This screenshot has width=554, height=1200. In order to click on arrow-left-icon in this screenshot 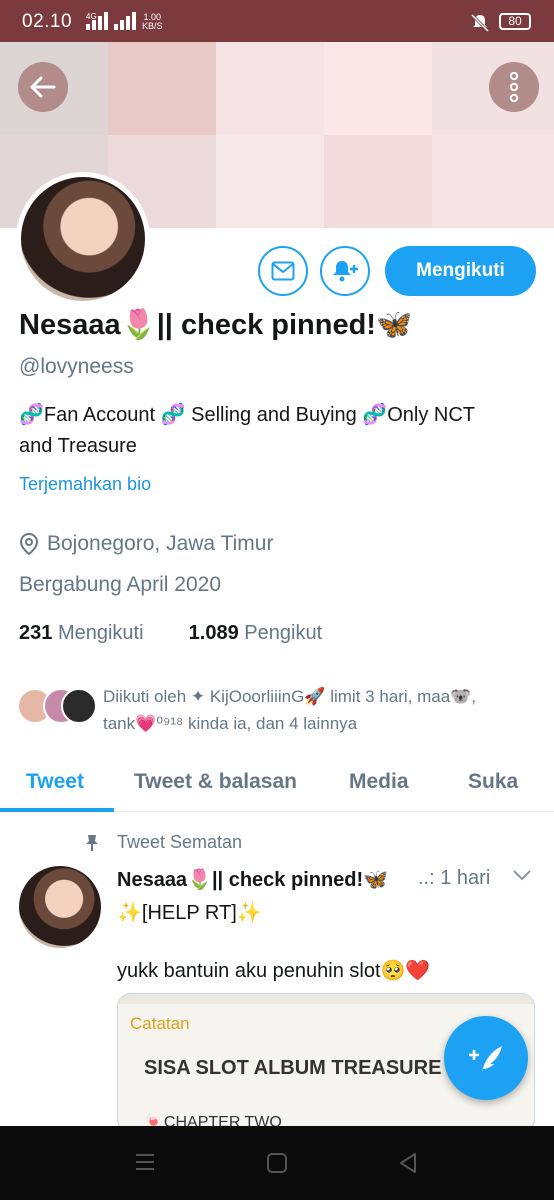, I will do `click(43, 87)`.